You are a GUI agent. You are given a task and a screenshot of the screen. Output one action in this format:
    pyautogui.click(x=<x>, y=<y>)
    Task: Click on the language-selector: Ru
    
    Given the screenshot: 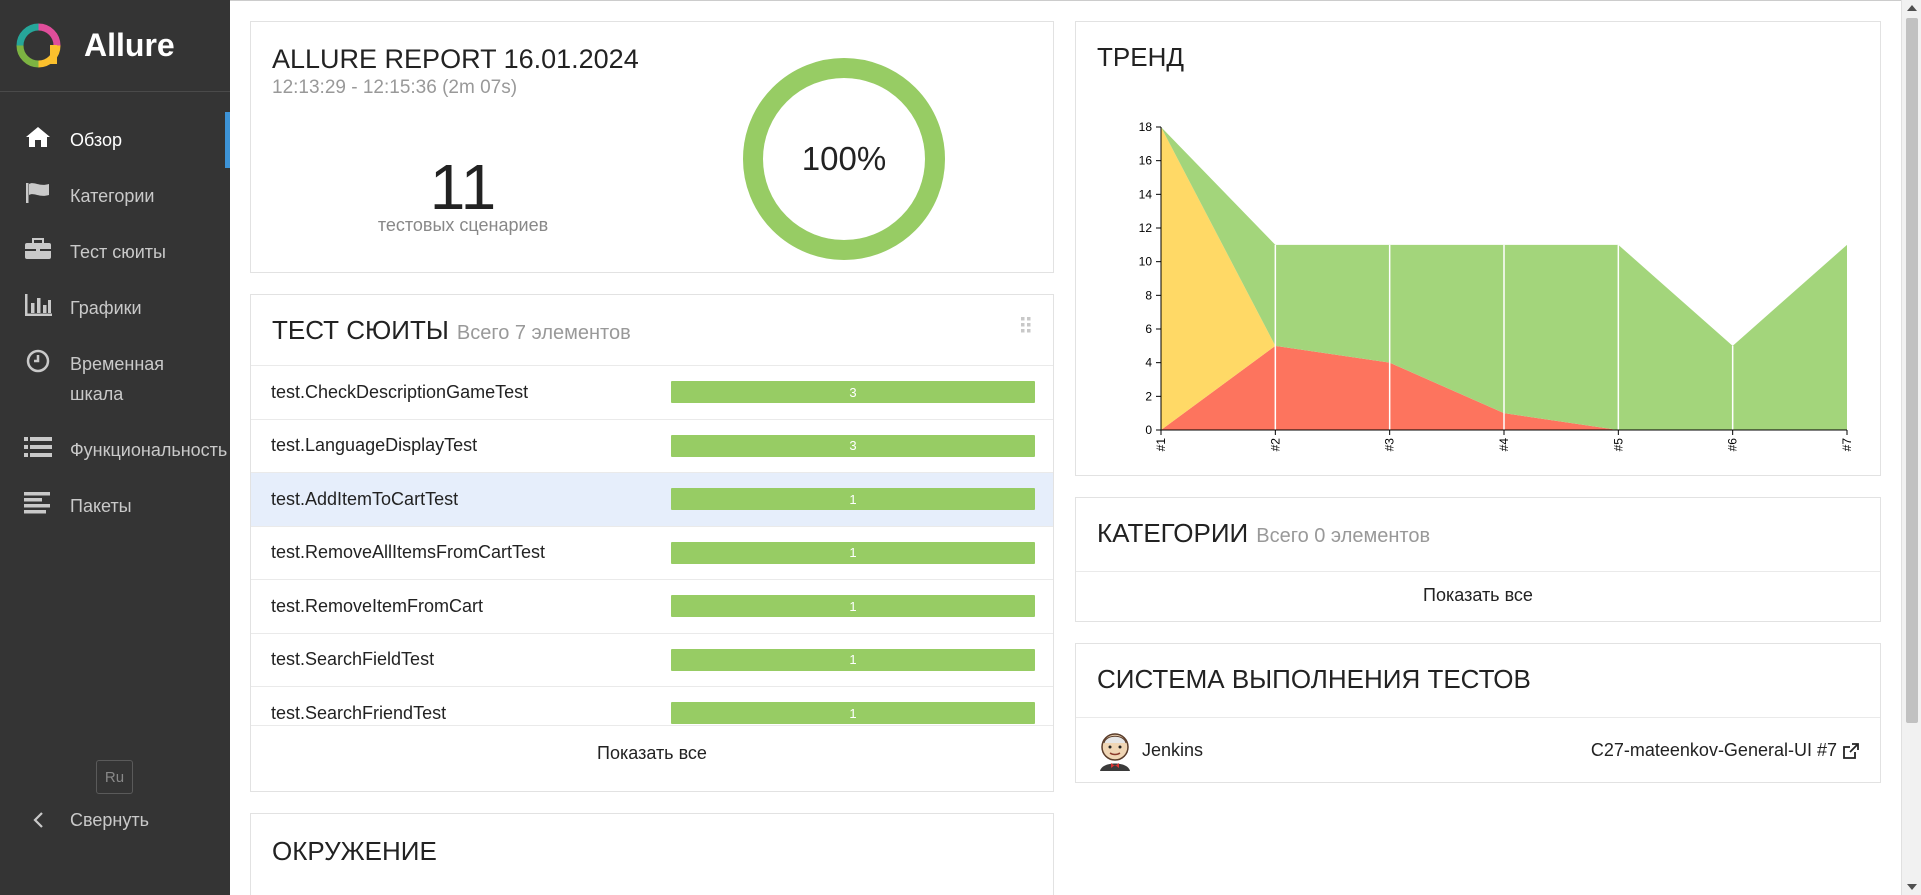 What is the action you would take?
    pyautogui.click(x=114, y=777)
    